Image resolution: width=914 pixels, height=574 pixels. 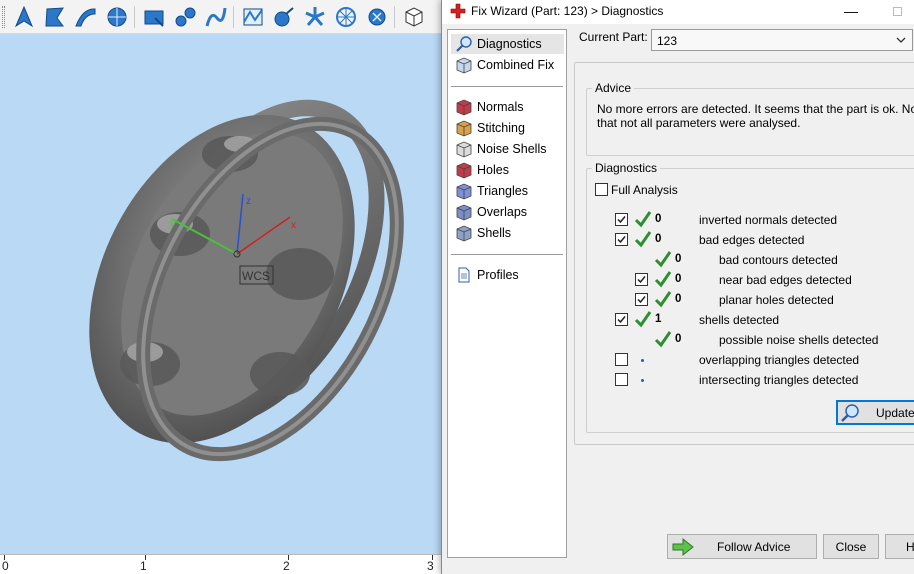 I want to click on close-button: Close, so click(x=851, y=546).